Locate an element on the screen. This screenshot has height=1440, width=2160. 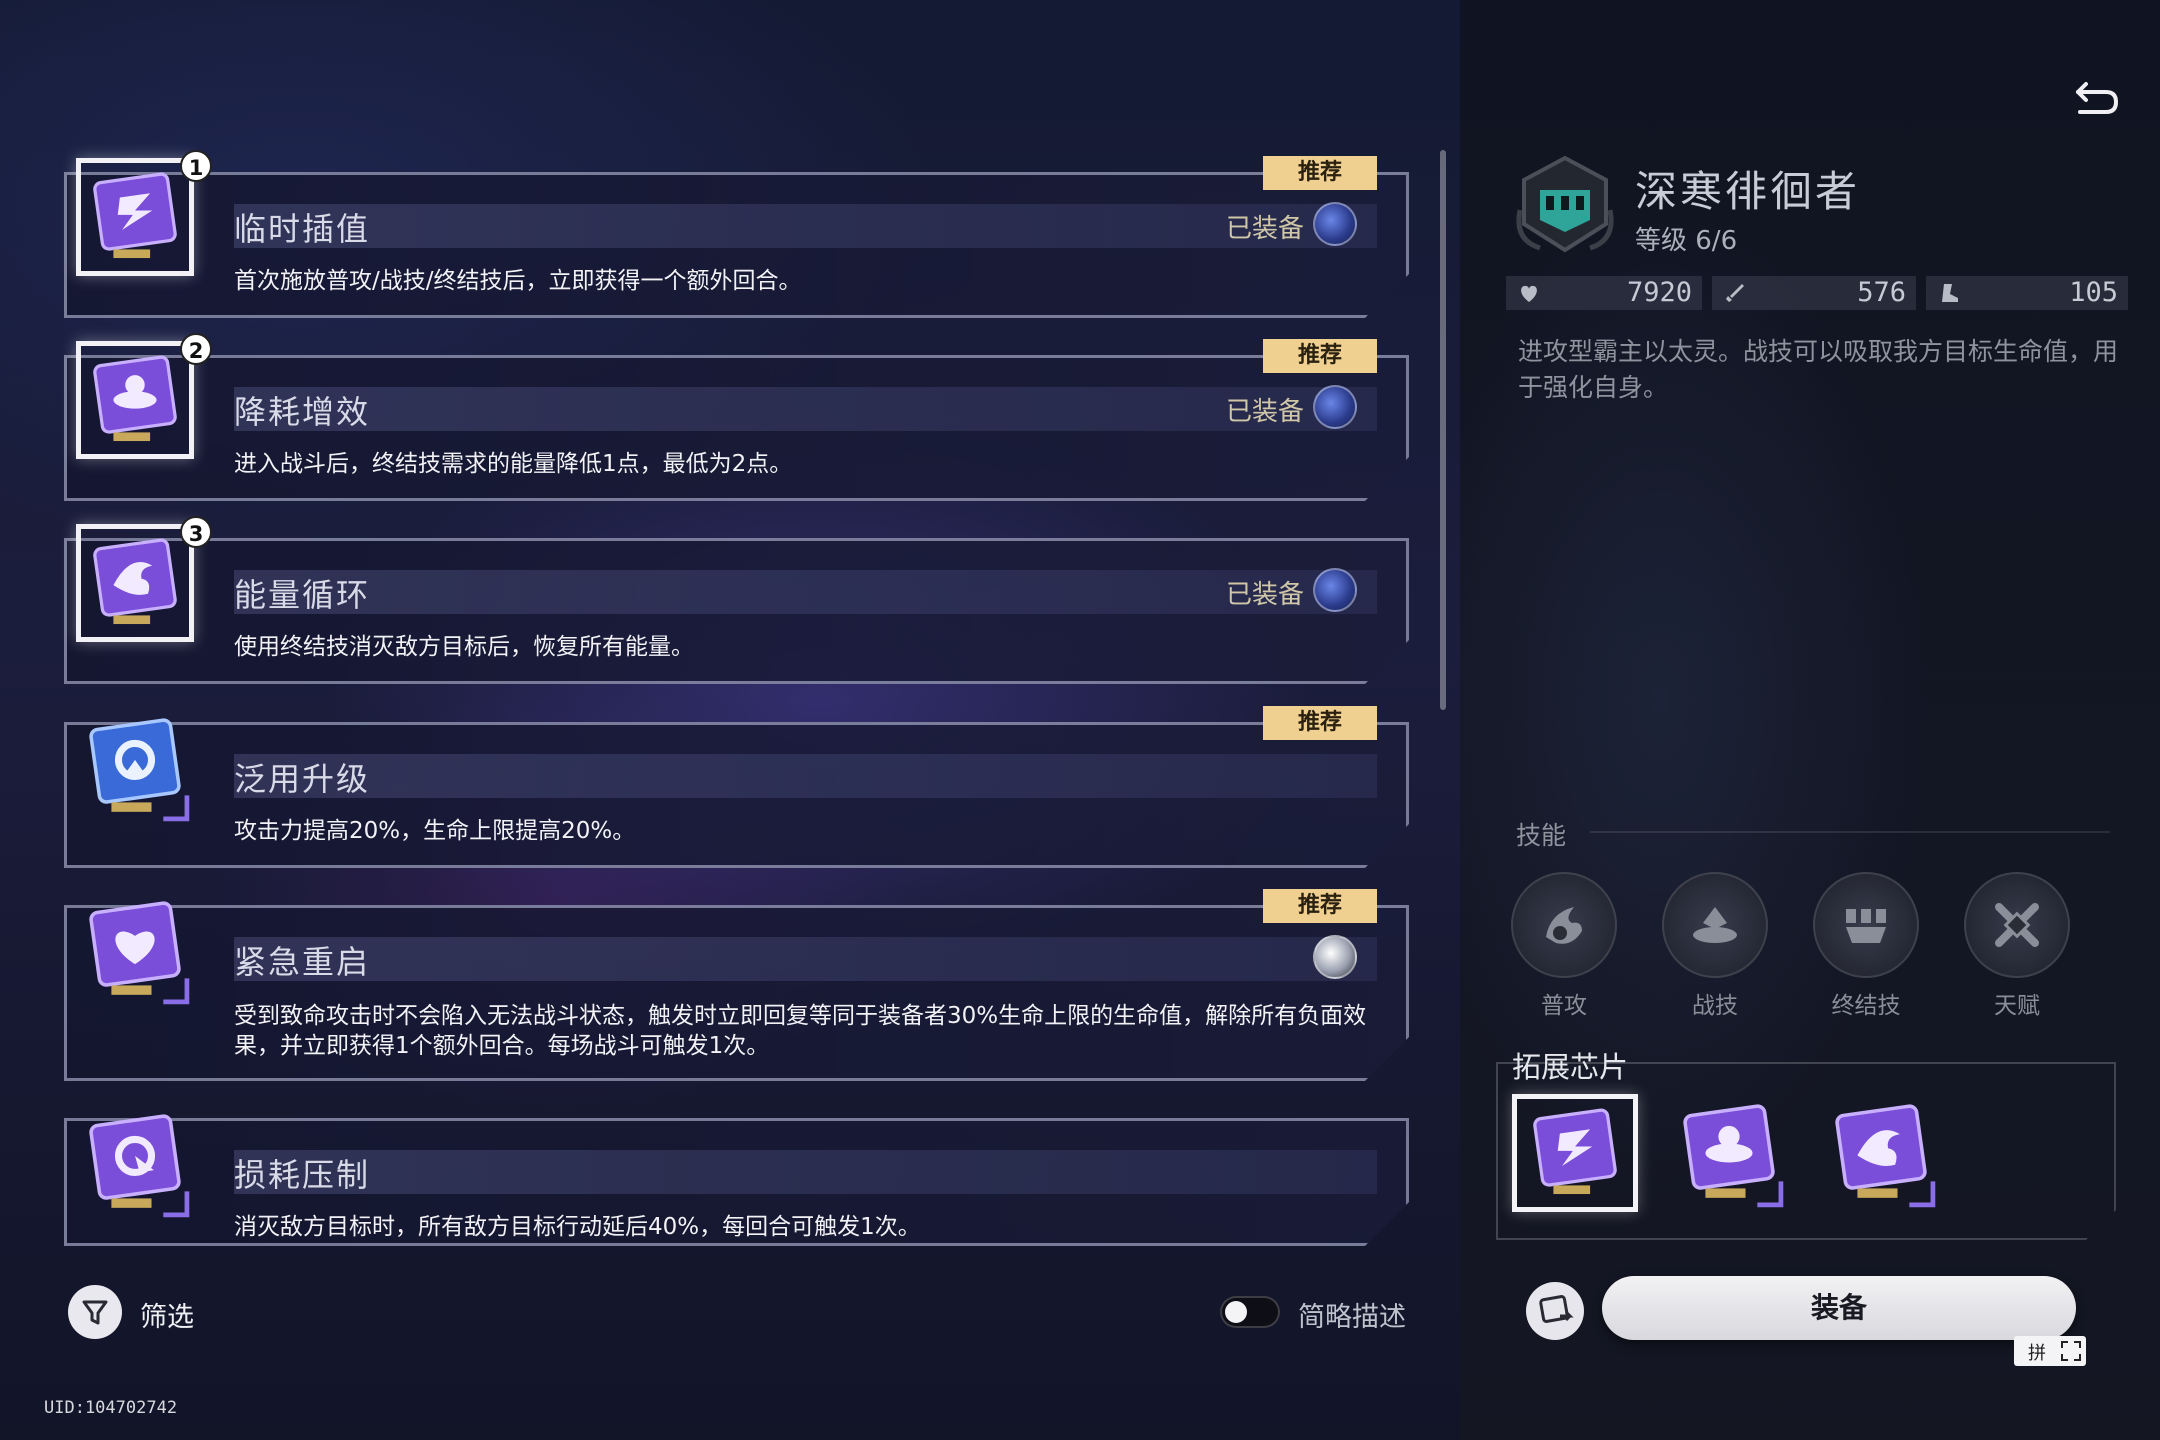
chip-title: 临时插值 is located at coordinates (302, 229).